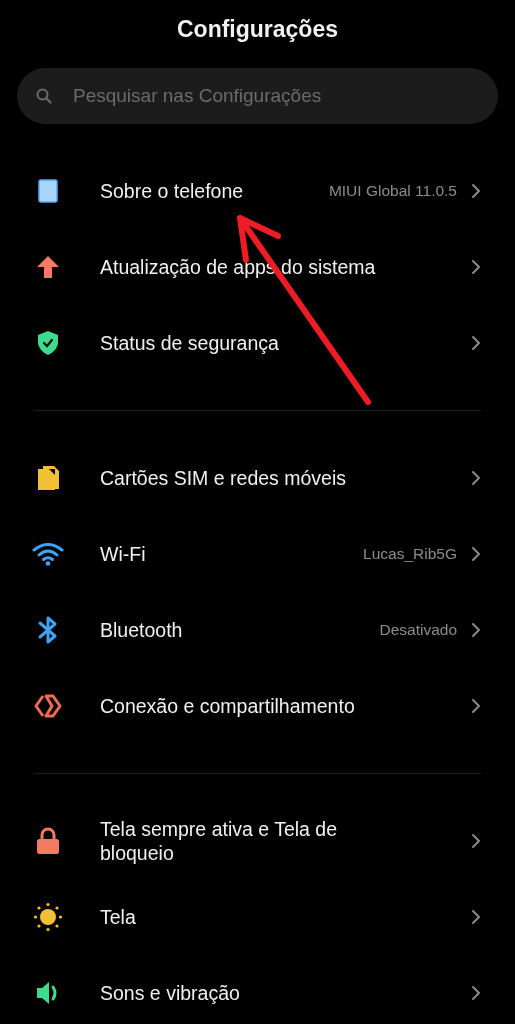  Describe the element at coordinates (219, 841) in the screenshot. I see `item-label: Tela sempre ativa e Tela de bloqueio` at that location.